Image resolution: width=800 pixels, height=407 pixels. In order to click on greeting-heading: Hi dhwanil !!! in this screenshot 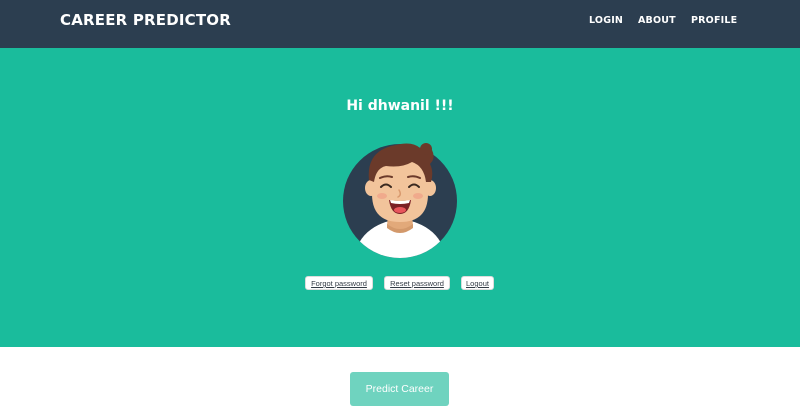, I will do `click(400, 106)`.